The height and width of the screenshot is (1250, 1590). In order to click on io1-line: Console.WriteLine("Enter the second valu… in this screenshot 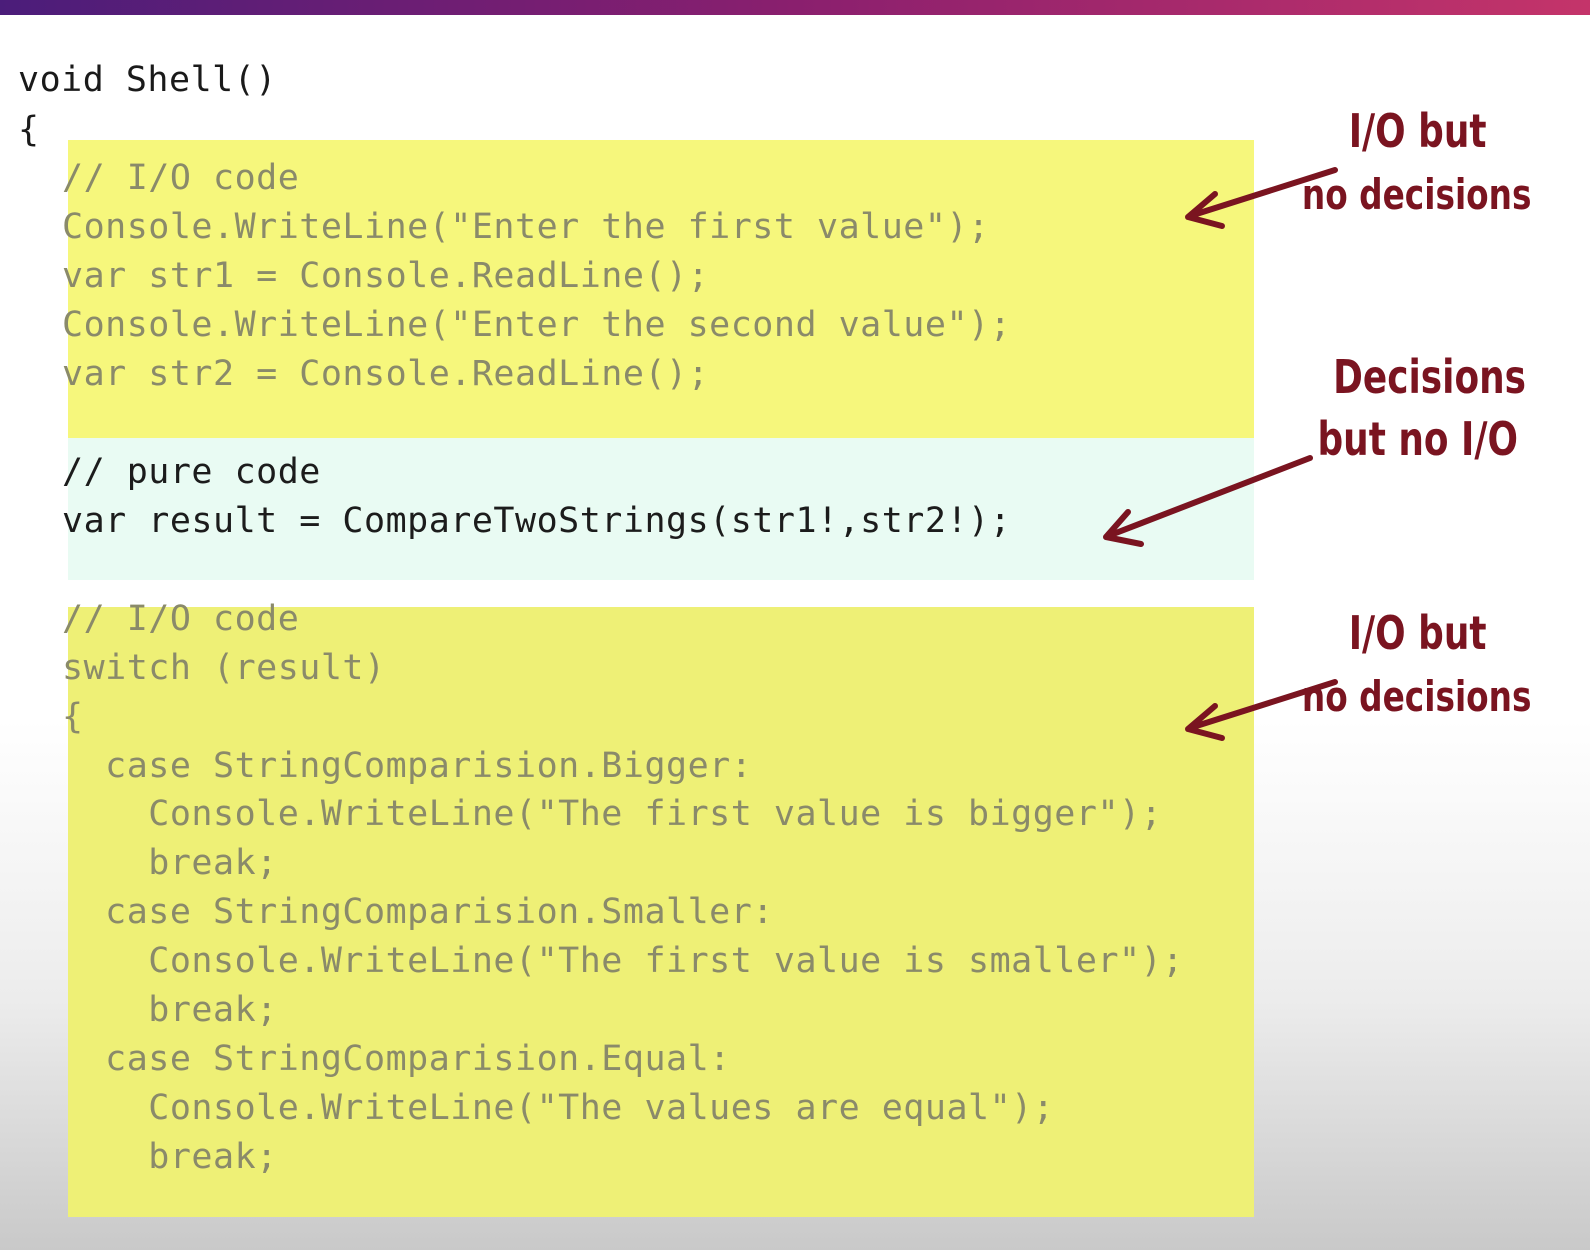, I will do `click(537, 325)`.